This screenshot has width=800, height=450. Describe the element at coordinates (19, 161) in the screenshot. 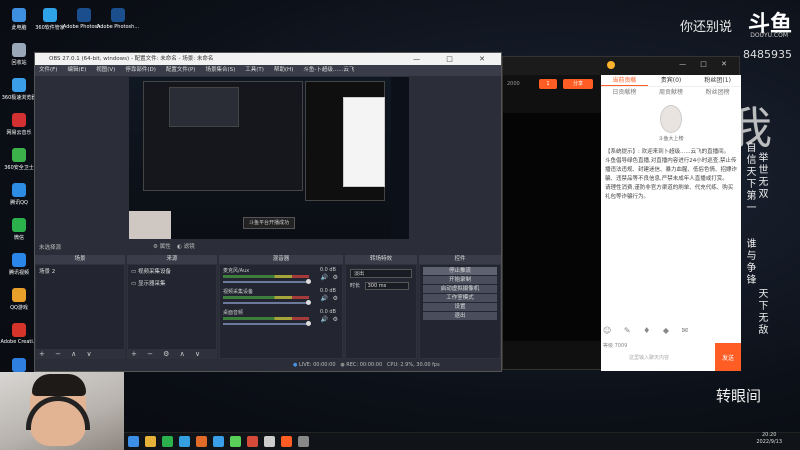

I see `desktop-shortcut: 360安全卫士` at that location.